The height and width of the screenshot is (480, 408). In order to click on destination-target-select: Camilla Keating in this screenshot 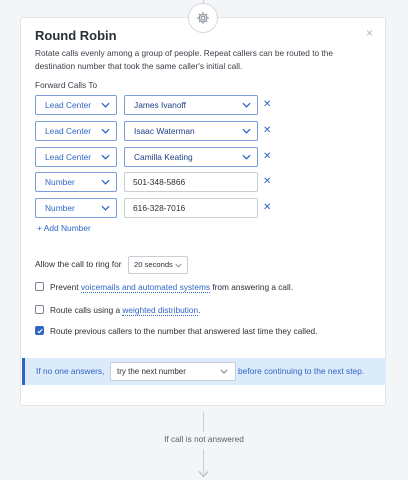, I will do `click(191, 157)`.